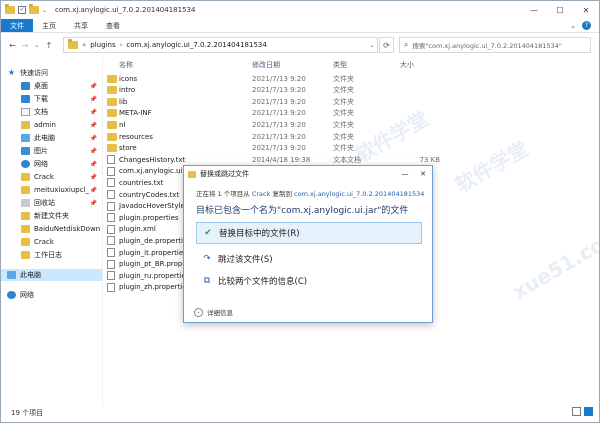 The width and height of the screenshot is (600, 423). I want to click on sidebar-item-documents: 文档 📌, so click(51, 112).